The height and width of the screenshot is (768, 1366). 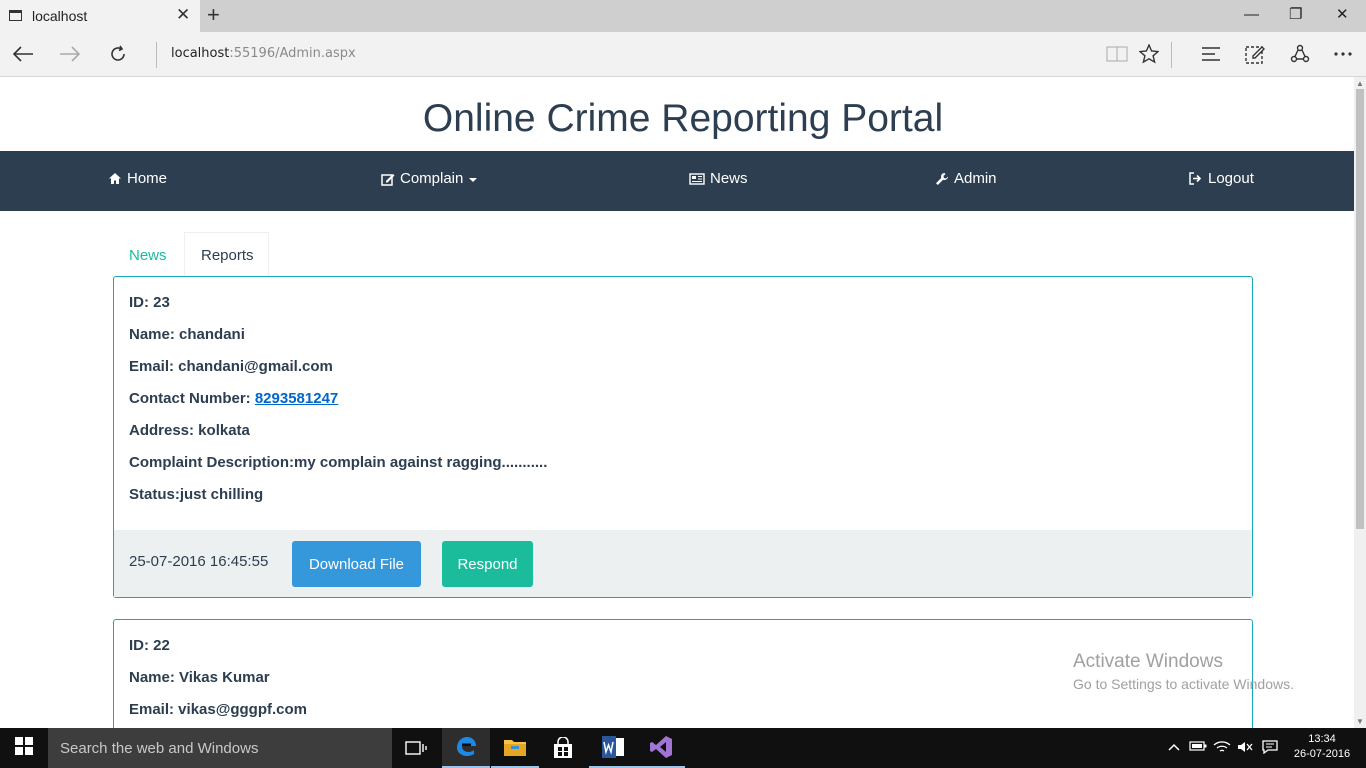 What do you see at coordinates (1183, 684) in the screenshot?
I see `activate-windows-subtitle: Go to Settings to activate Windows.` at bounding box center [1183, 684].